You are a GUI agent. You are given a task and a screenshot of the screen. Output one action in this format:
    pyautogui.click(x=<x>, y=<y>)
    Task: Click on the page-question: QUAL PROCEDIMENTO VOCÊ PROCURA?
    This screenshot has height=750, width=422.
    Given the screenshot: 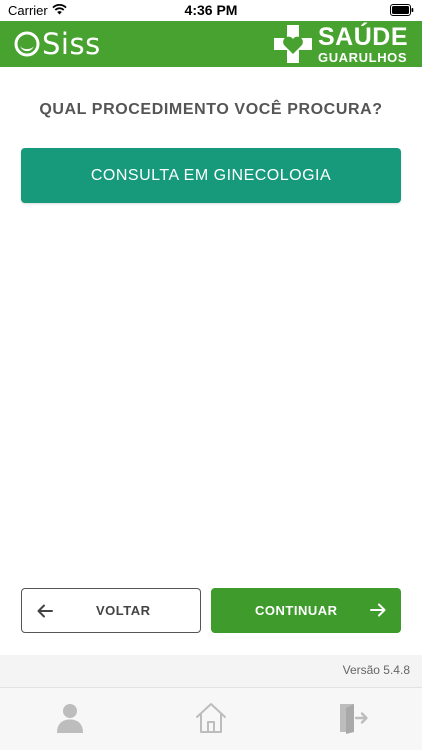 What is the action you would take?
    pyautogui.click(x=211, y=109)
    